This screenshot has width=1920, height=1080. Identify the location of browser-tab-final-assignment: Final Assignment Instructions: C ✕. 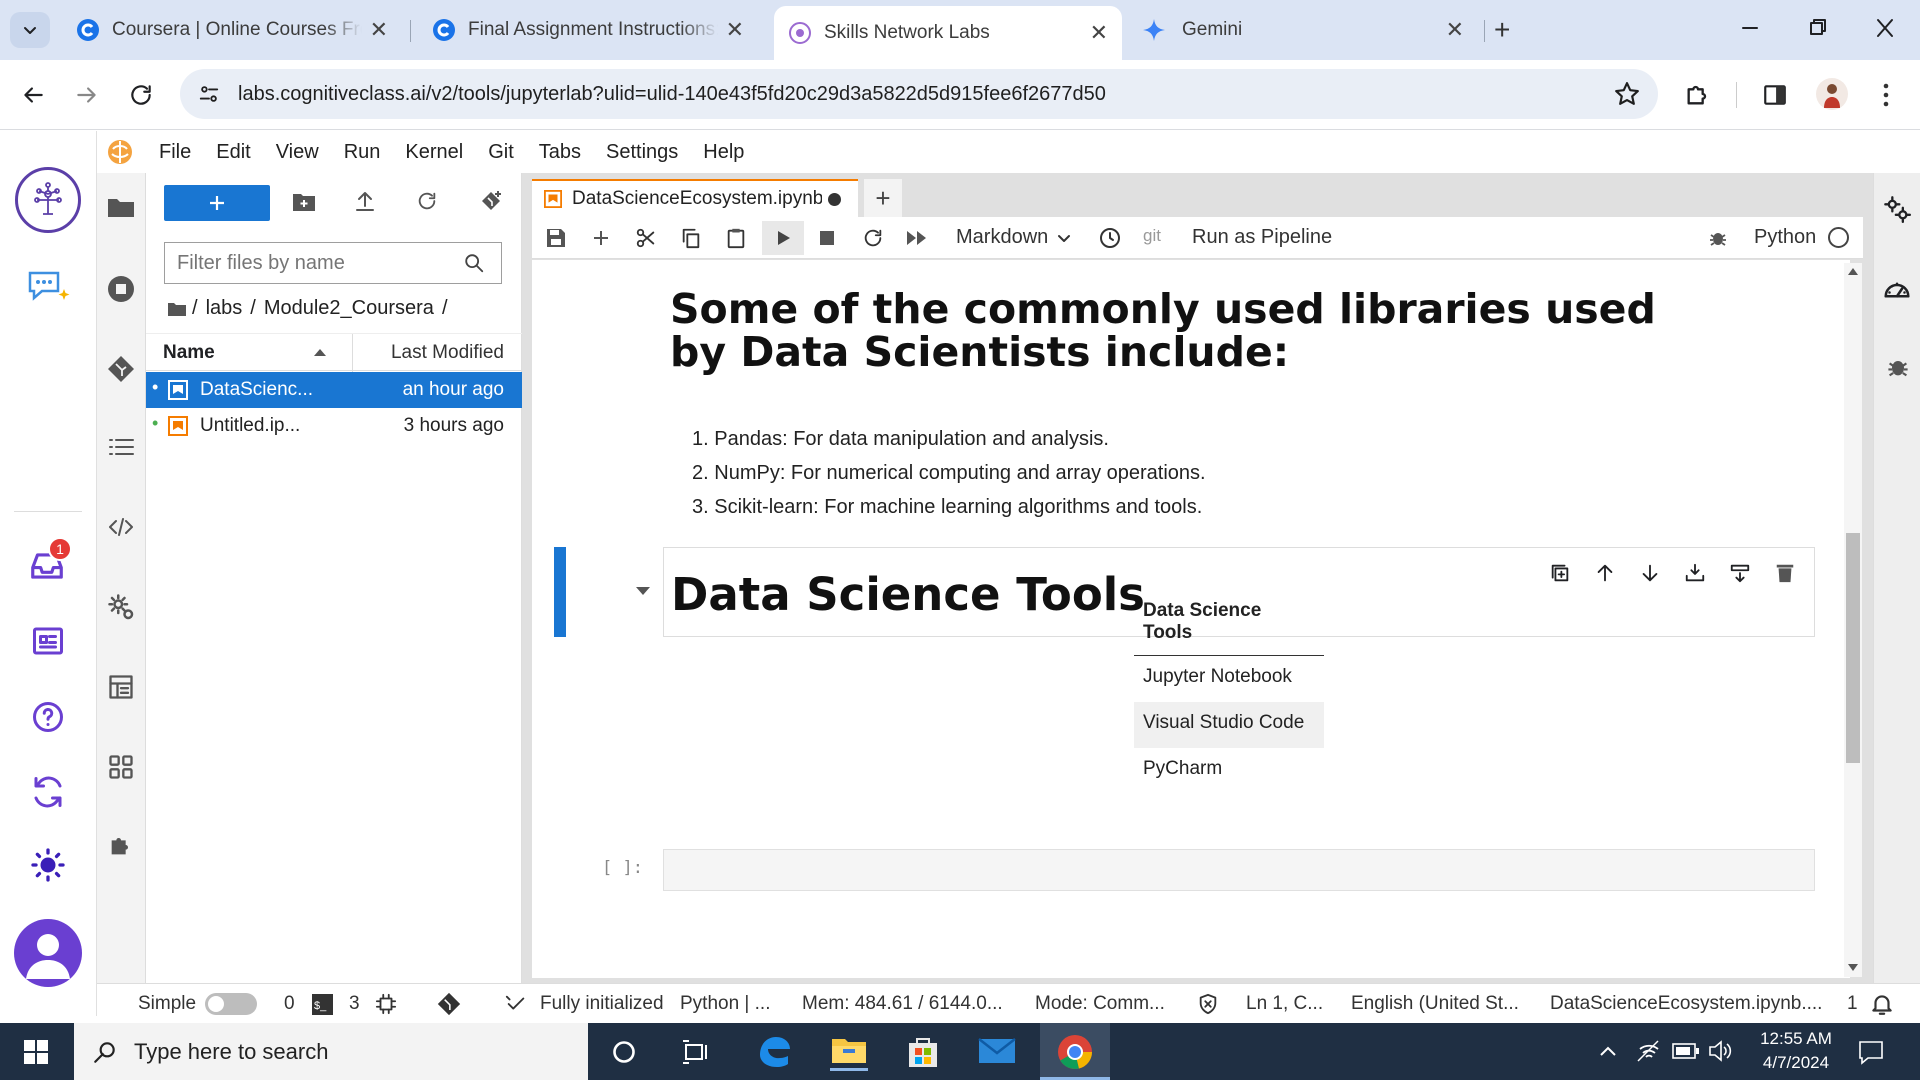
(588, 30).